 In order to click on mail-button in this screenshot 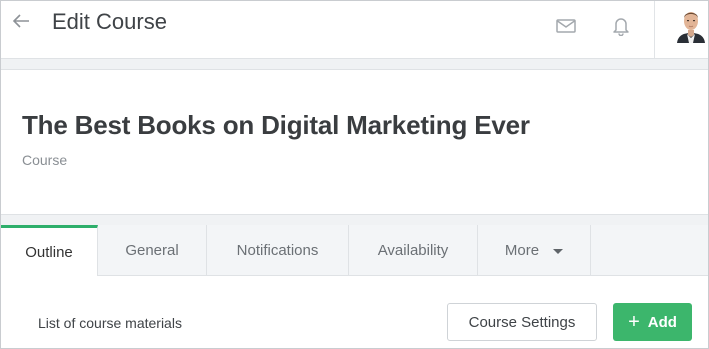, I will do `click(566, 26)`.